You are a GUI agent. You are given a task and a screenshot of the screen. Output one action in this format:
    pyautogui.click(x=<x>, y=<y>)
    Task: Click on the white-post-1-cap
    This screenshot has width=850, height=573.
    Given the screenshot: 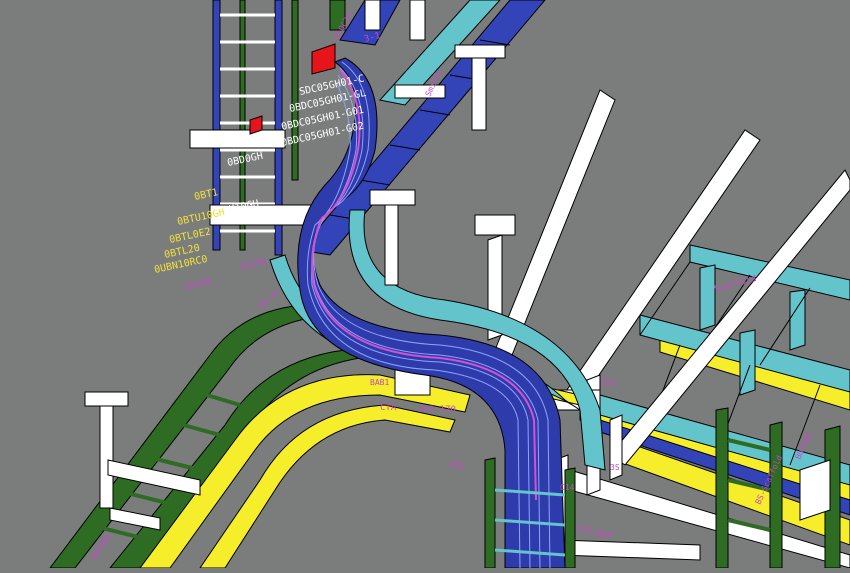 What is the action you would take?
    pyautogui.click(x=495, y=225)
    